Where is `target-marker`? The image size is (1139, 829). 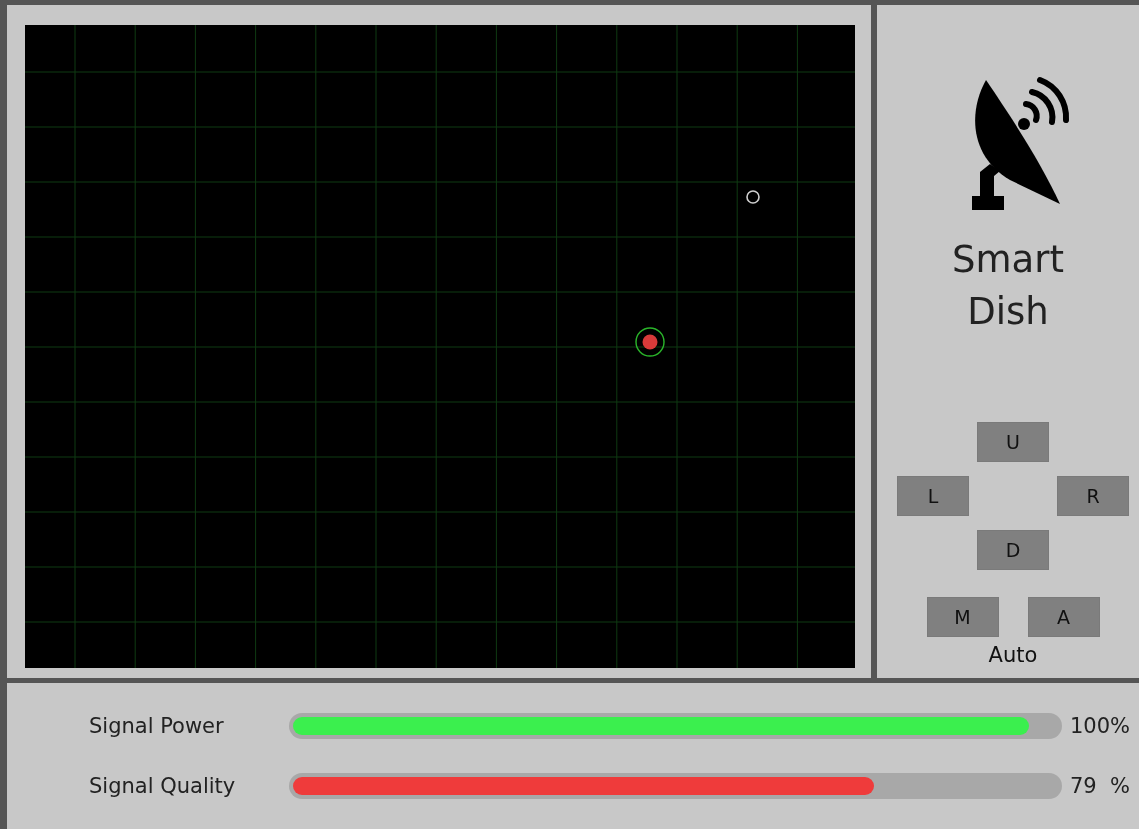
target-marker is located at coordinates (753, 197).